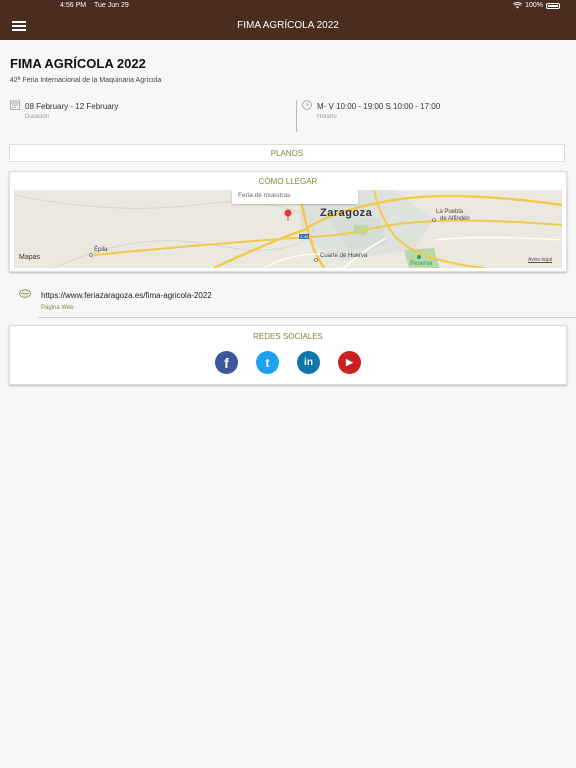 Image resolution: width=576 pixels, height=768 pixels. Describe the element at coordinates (379, 106) in the screenshot. I see `schedule-value: M- V 10:00 - 19:00 S 10:00 - 17:00` at that location.